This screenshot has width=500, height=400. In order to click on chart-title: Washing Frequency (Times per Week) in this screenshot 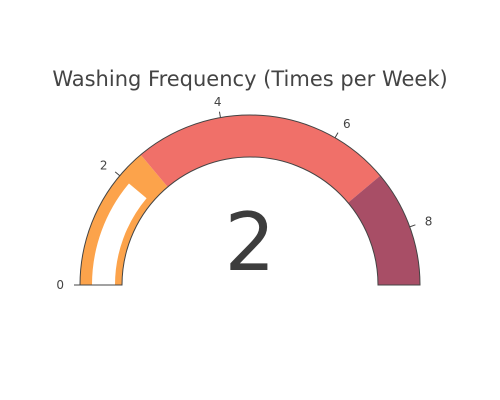, I will do `click(249, 79)`.